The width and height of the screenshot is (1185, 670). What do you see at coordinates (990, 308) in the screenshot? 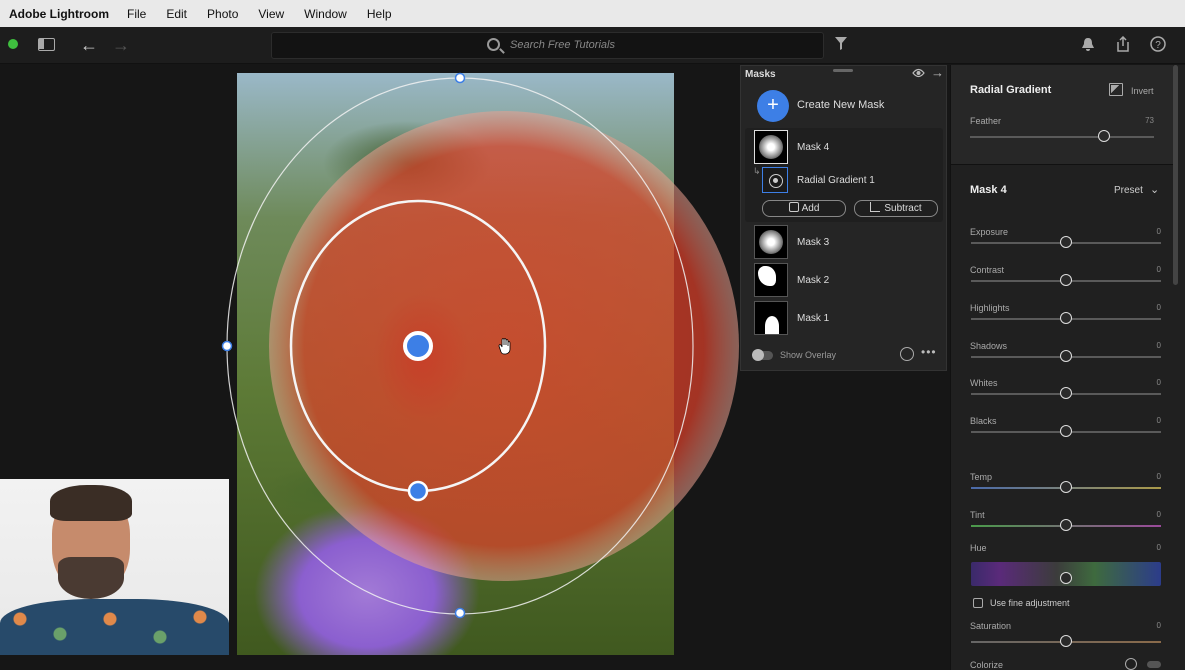
I see `highlights-label: Highlights` at bounding box center [990, 308].